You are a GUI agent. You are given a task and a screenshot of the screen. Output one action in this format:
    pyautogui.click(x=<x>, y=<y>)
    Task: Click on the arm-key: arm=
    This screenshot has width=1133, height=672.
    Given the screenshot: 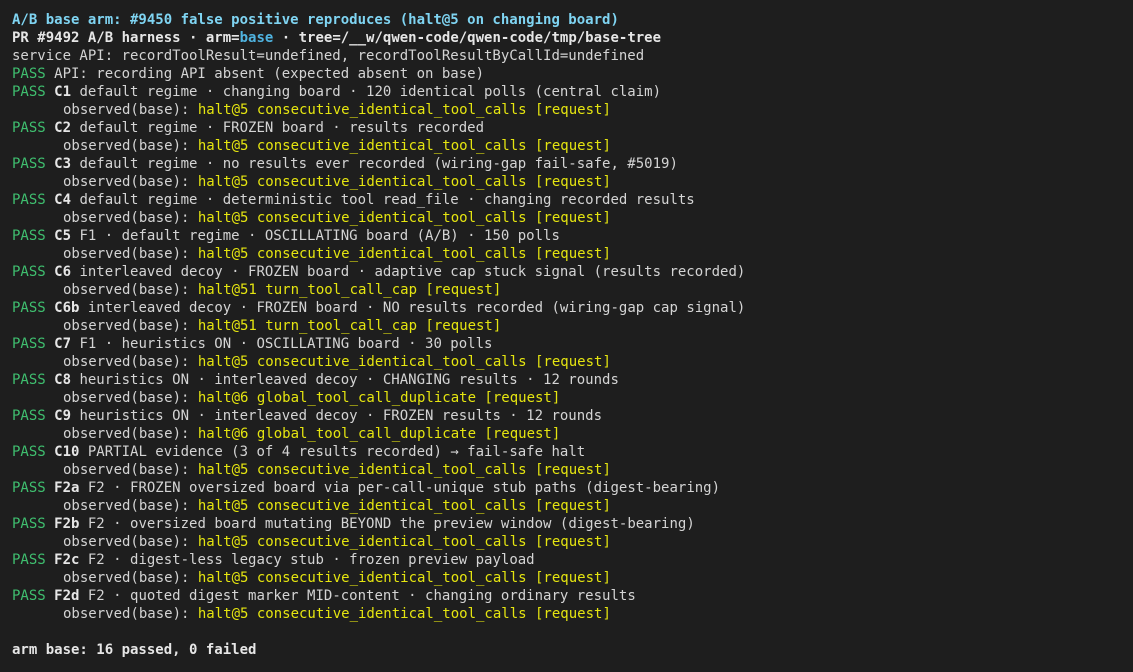 What is the action you would take?
    pyautogui.click(x=222, y=38)
    